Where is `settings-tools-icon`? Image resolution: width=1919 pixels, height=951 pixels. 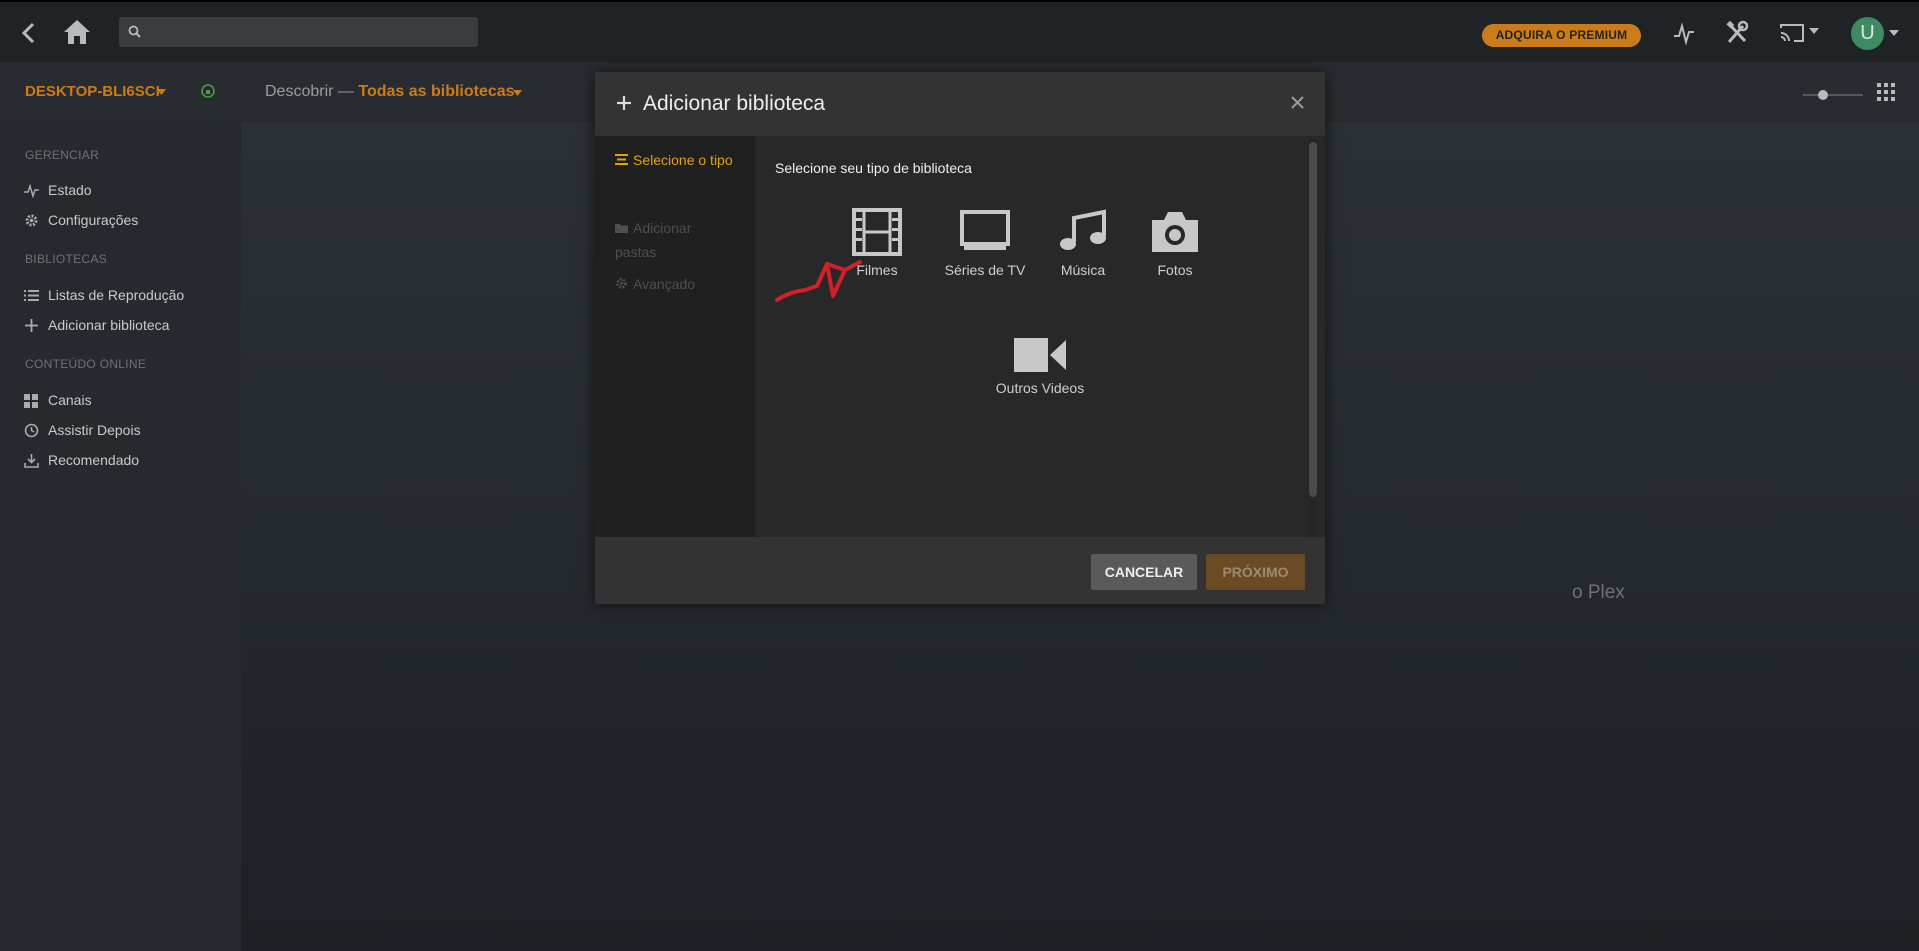 settings-tools-icon is located at coordinates (1737, 33).